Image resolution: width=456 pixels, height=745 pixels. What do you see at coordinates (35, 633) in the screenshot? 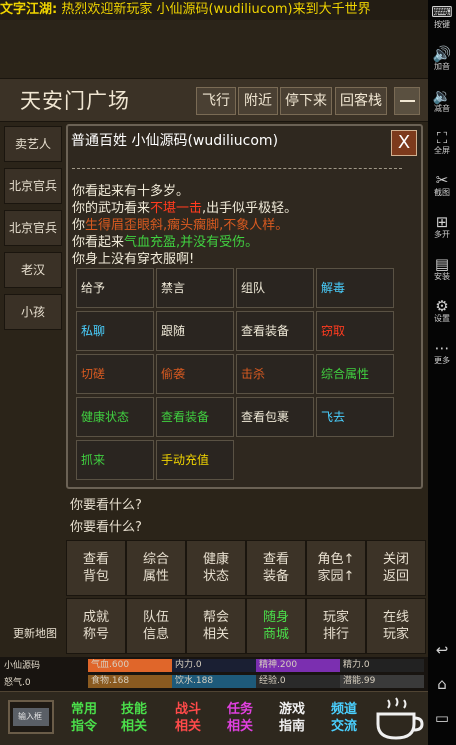
I see `update-map-button: 更新地图` at bounding box center [35, 633].